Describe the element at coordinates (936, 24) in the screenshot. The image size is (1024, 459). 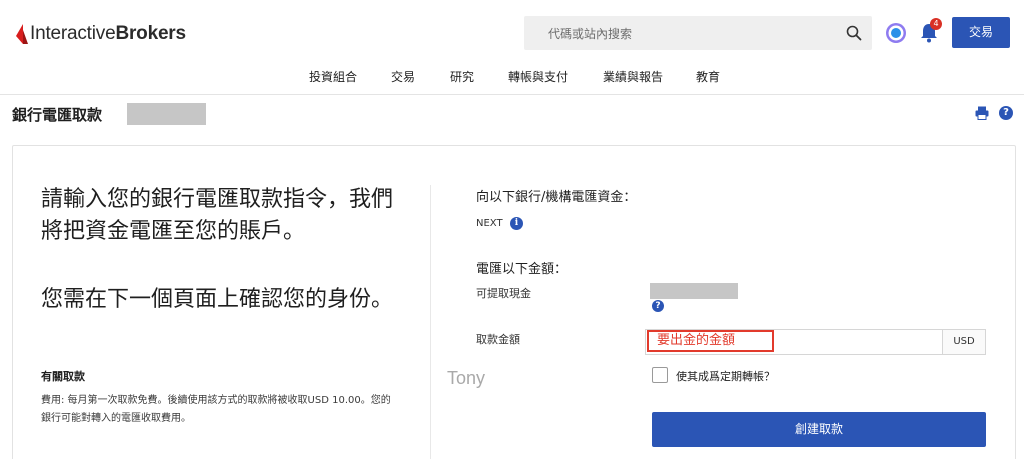
I see `notification-badge: 4` at that location.